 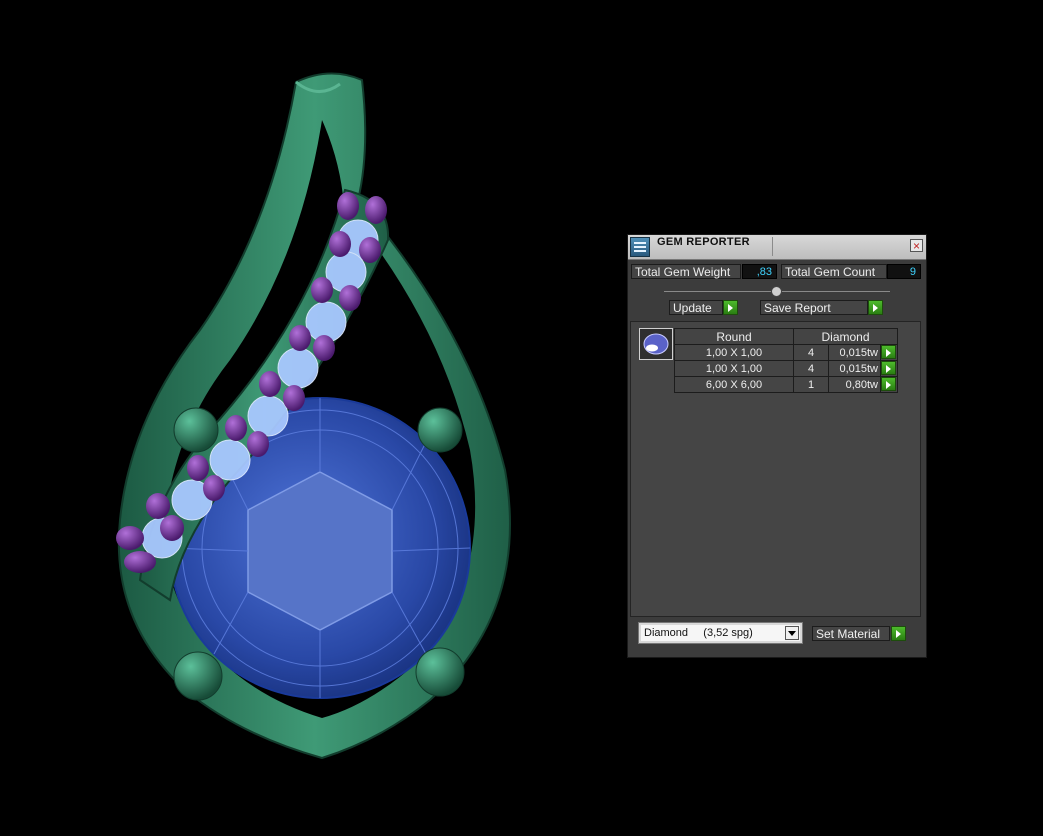 What do you see at coordinates (834, 271) in the screenshot?
I see `total-gem-count-label: Total Gem Count` at bounding box center [834, 271].